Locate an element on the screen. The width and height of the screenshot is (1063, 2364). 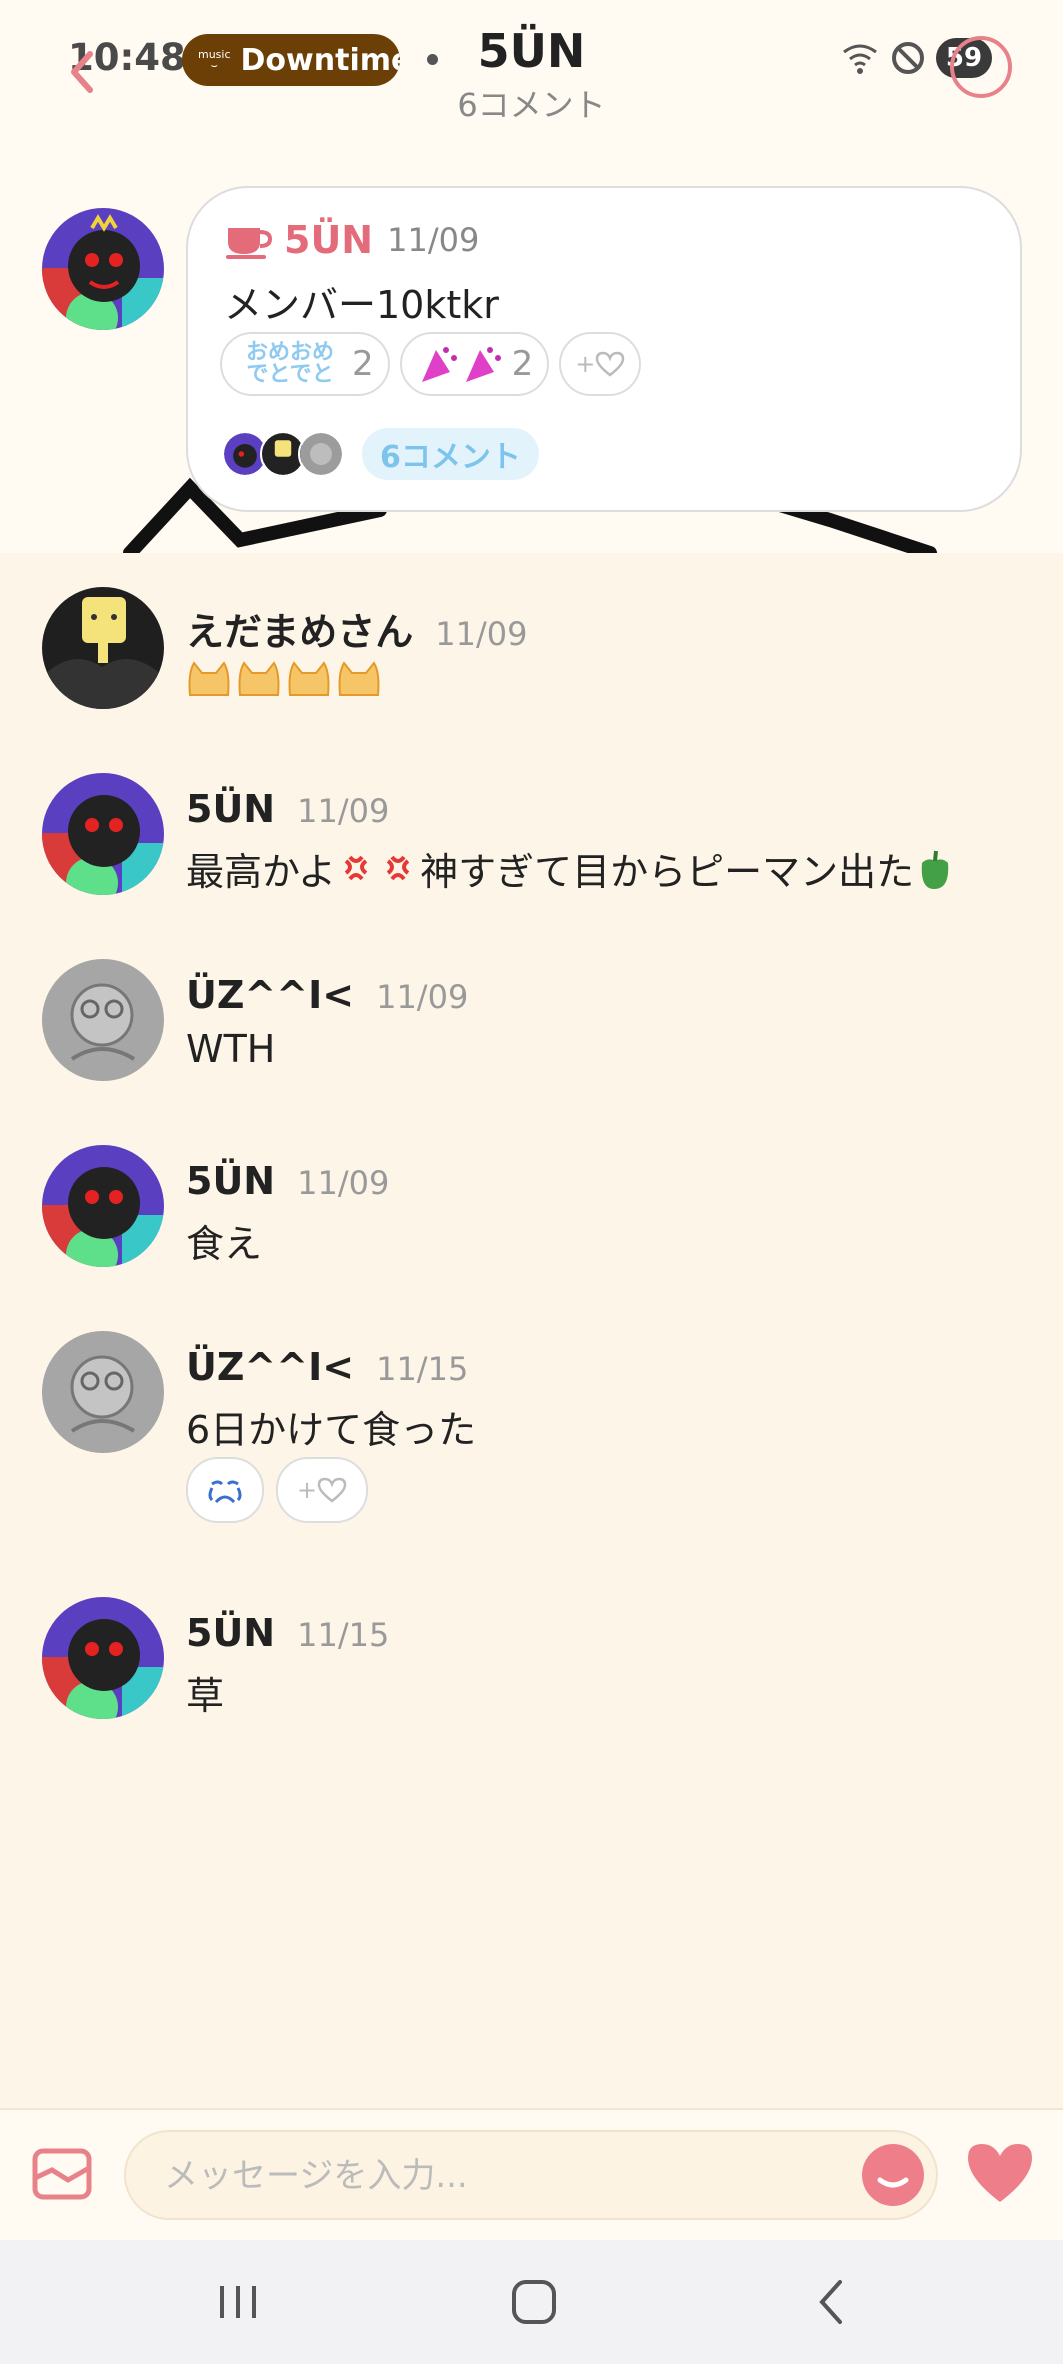
cat-face-icon is located at coordinates (284, 678).